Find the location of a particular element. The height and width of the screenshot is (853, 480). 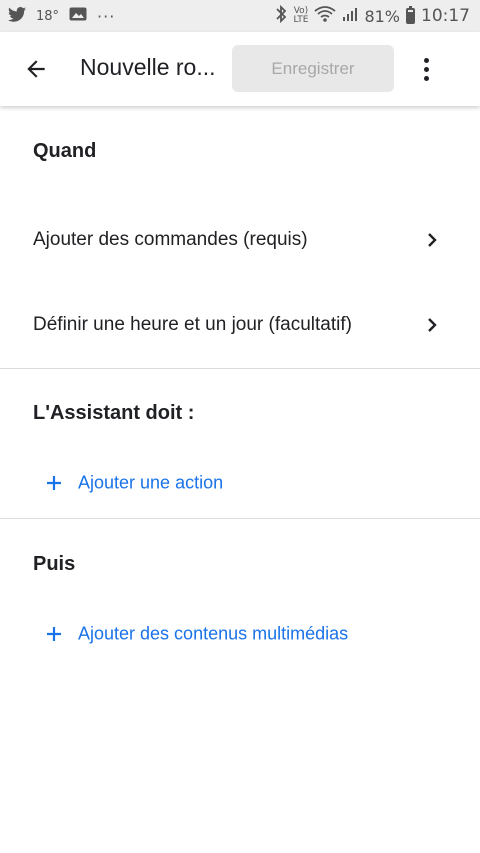

battery-icon is located at coordinates (410, 15).